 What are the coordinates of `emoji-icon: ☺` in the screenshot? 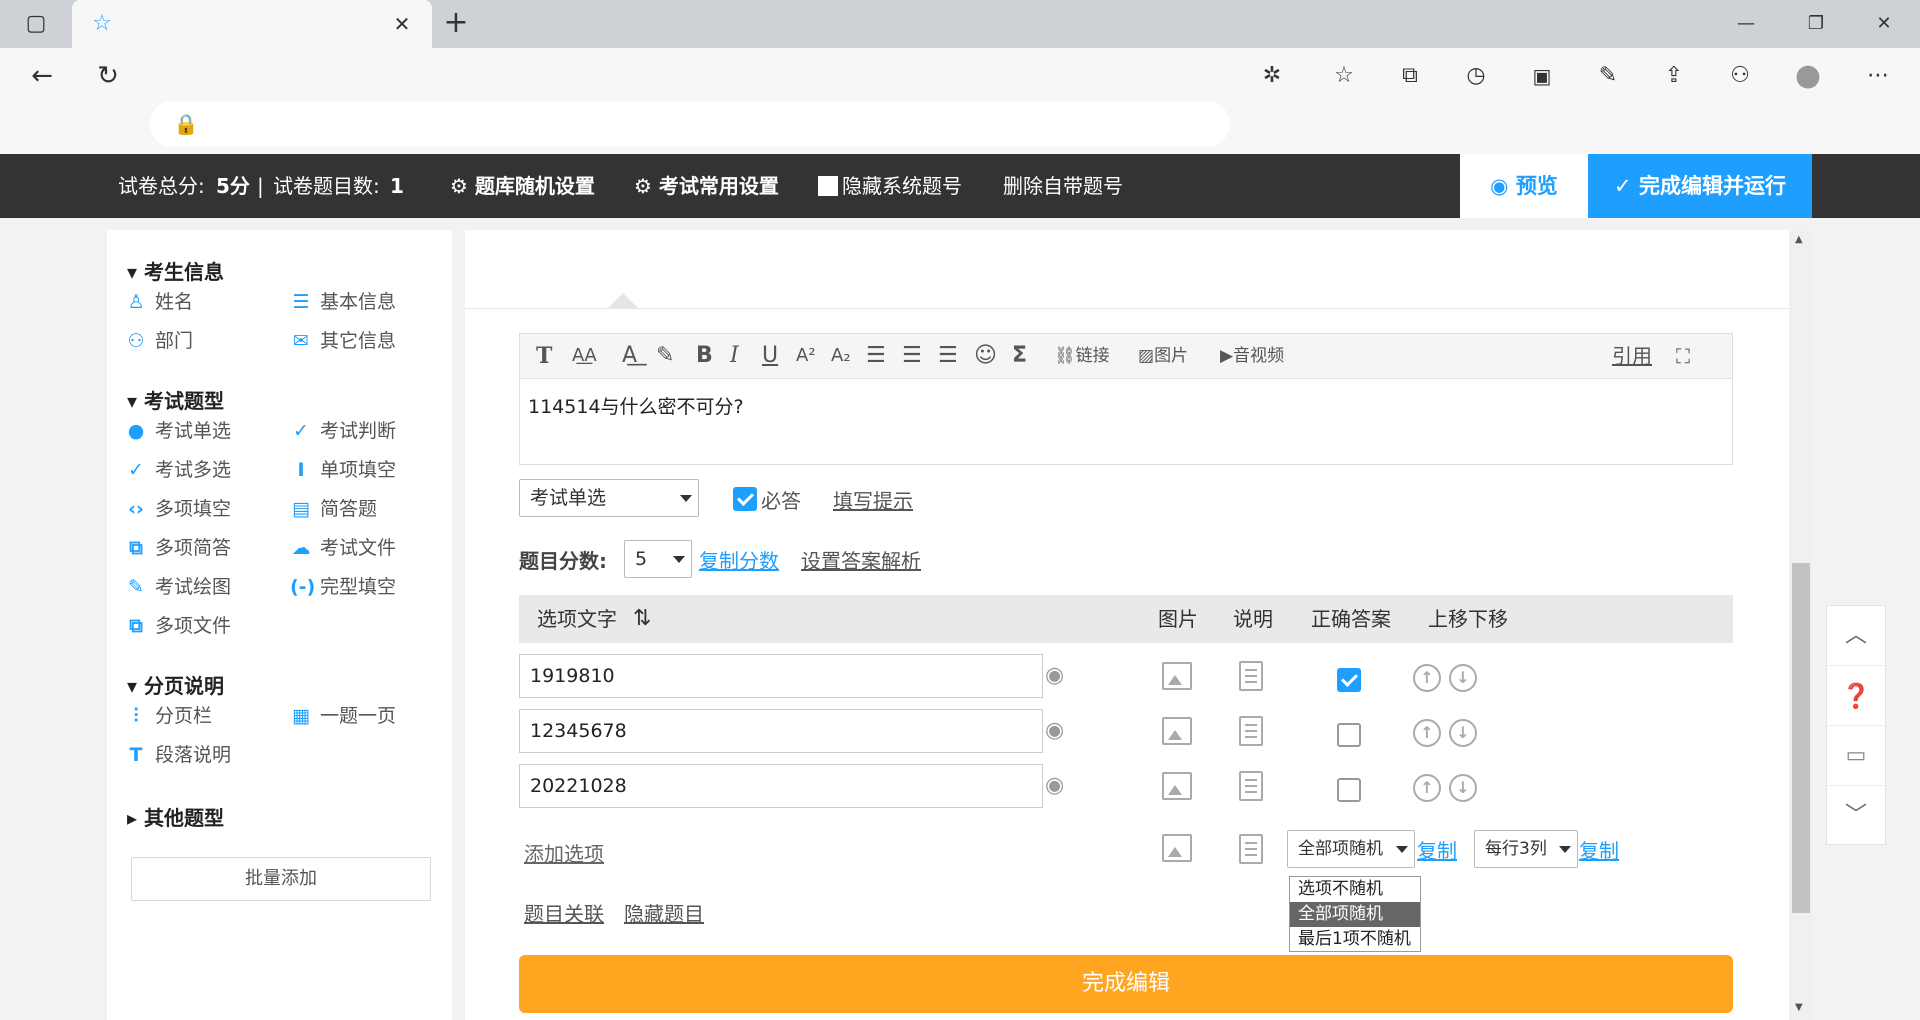 It's located at (985, 356).